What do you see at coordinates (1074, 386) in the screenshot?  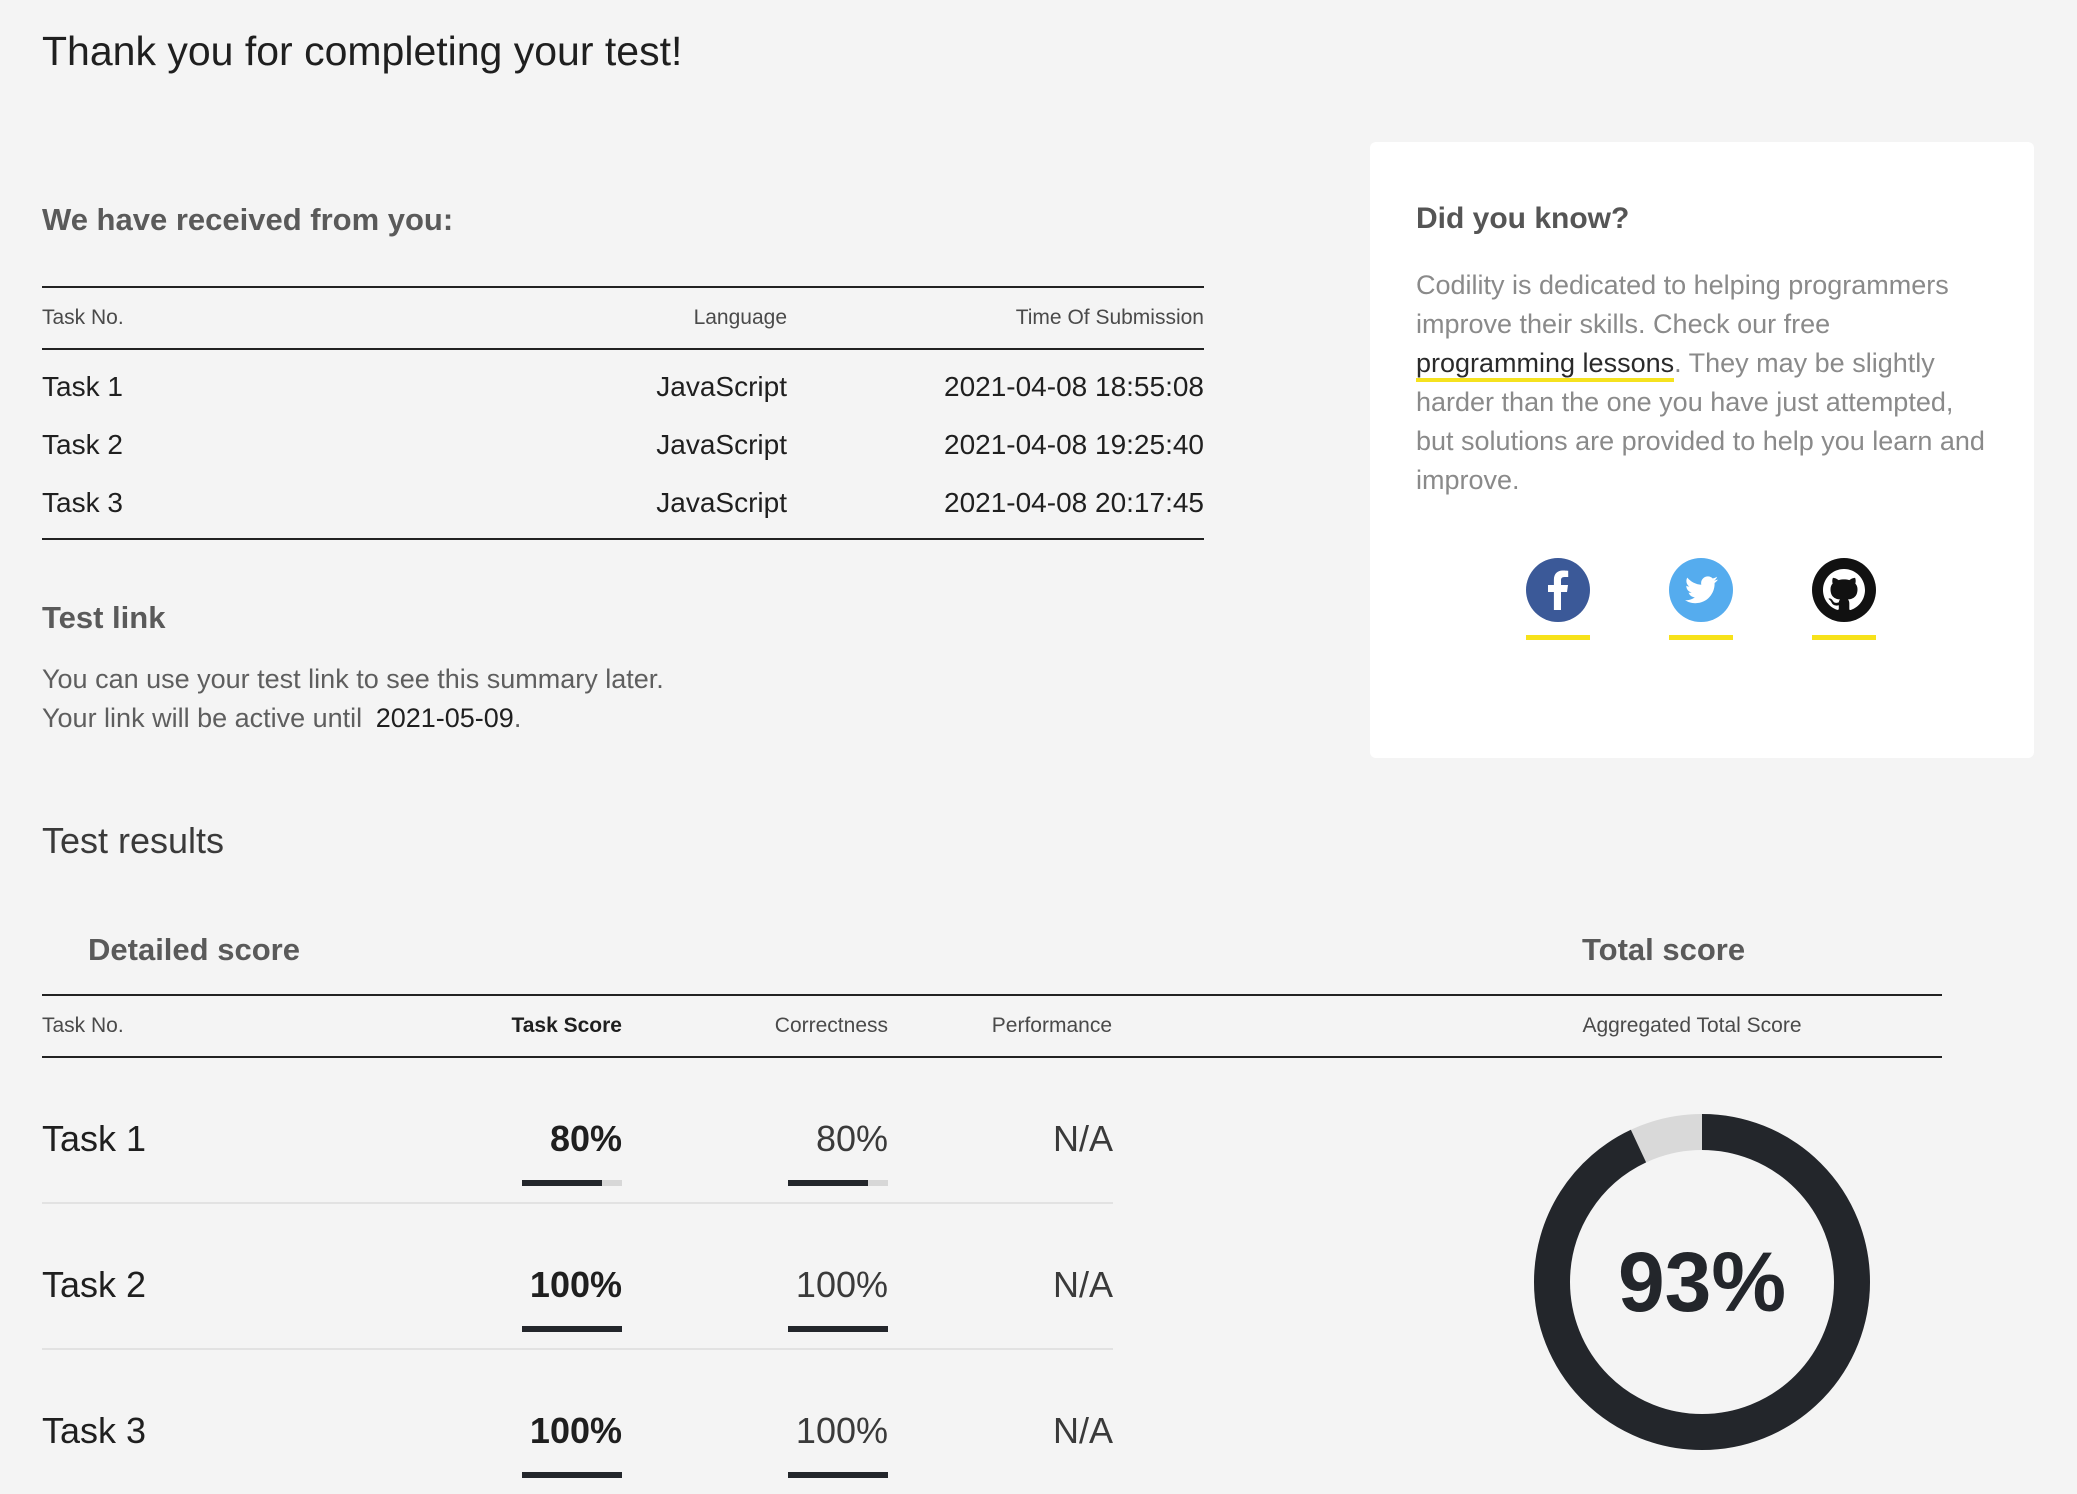 I see `submission-time: 2021-04-08 18:55:08` at bounding box center [1074, 386].